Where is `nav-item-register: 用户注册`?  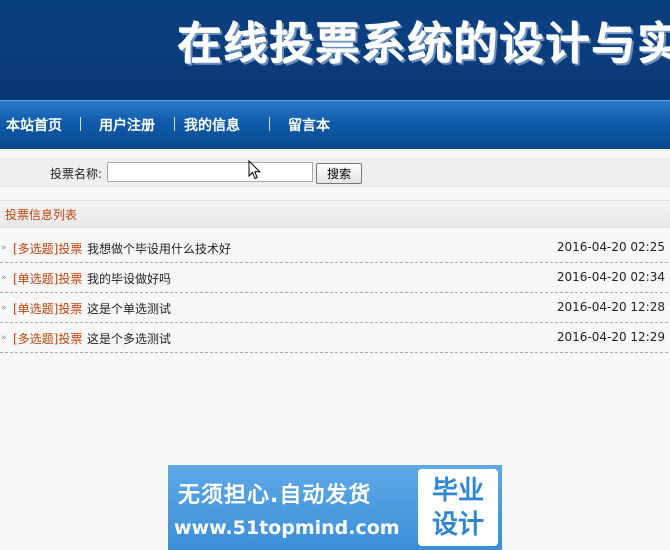
nav-item-register: 用户注册 is located at coordinates (127, 125).